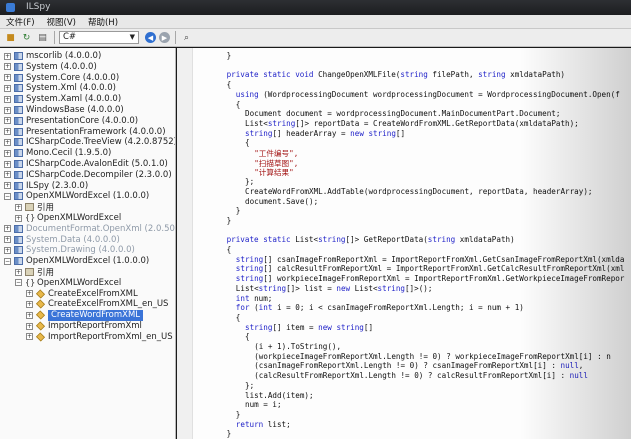 The height and width of the screenshot is (439, 631). Describe the element at coordinates (61, 66) in the screenshot. I see `tree-node-label: System (4.0.0.0)` at that location.